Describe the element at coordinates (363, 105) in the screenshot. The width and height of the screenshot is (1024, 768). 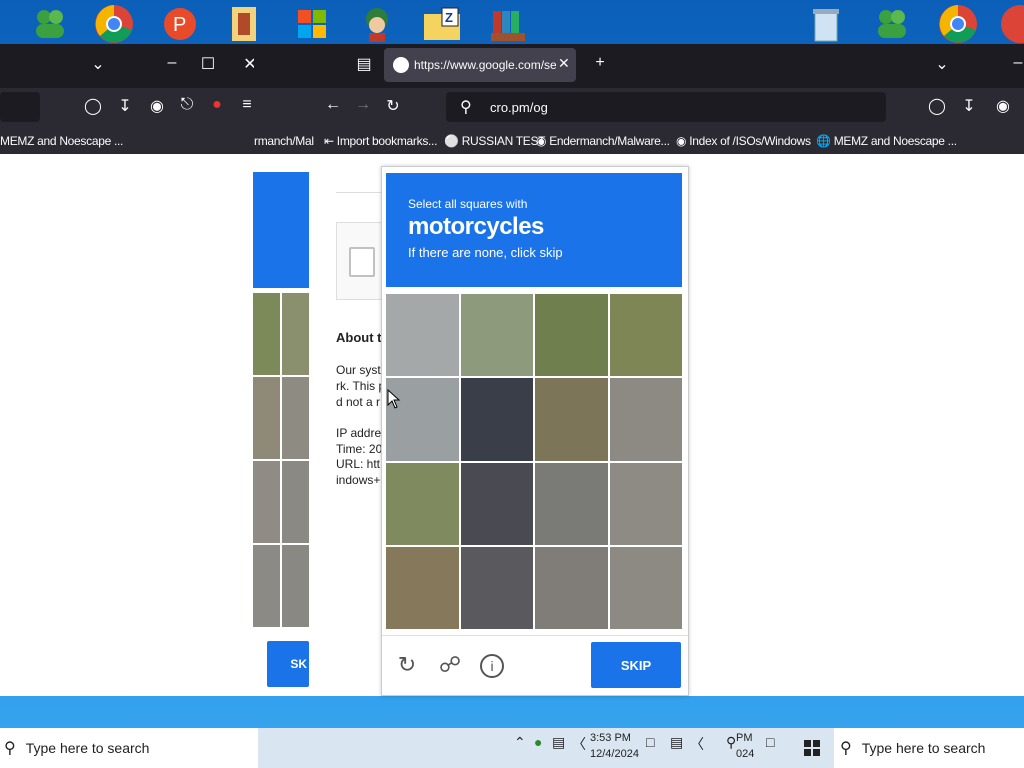
I see `forward-icon: →` at that location.